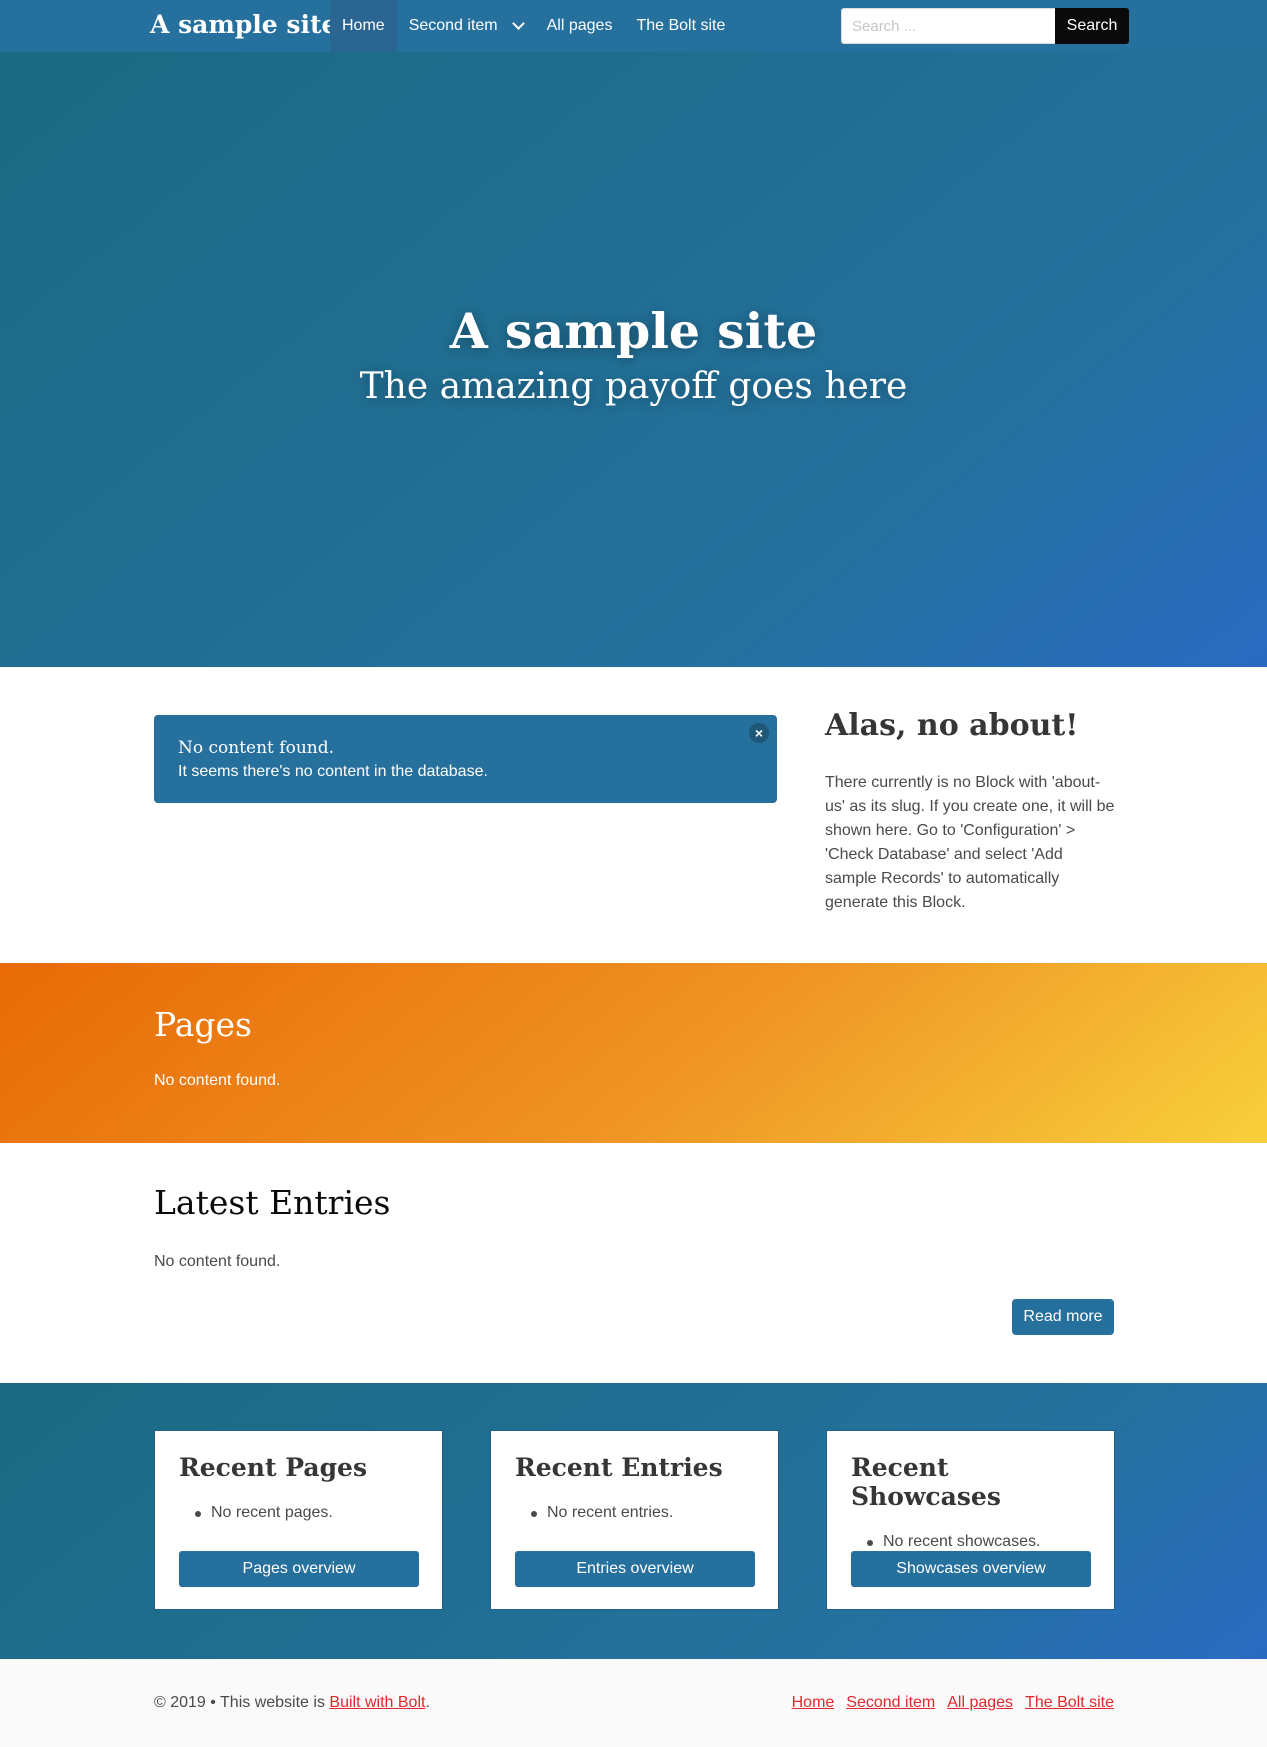  What do you see at coordinates (813, 1703) in the screenshot?
I see `footer-link-home: Home` at bounding box center [813, 1703].